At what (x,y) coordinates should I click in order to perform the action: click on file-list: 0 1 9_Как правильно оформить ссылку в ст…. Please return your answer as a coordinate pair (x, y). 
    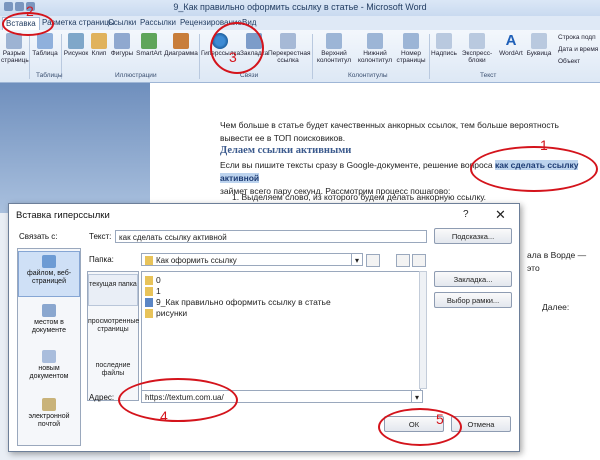
    Looking at the image, I should click on (281, 331).